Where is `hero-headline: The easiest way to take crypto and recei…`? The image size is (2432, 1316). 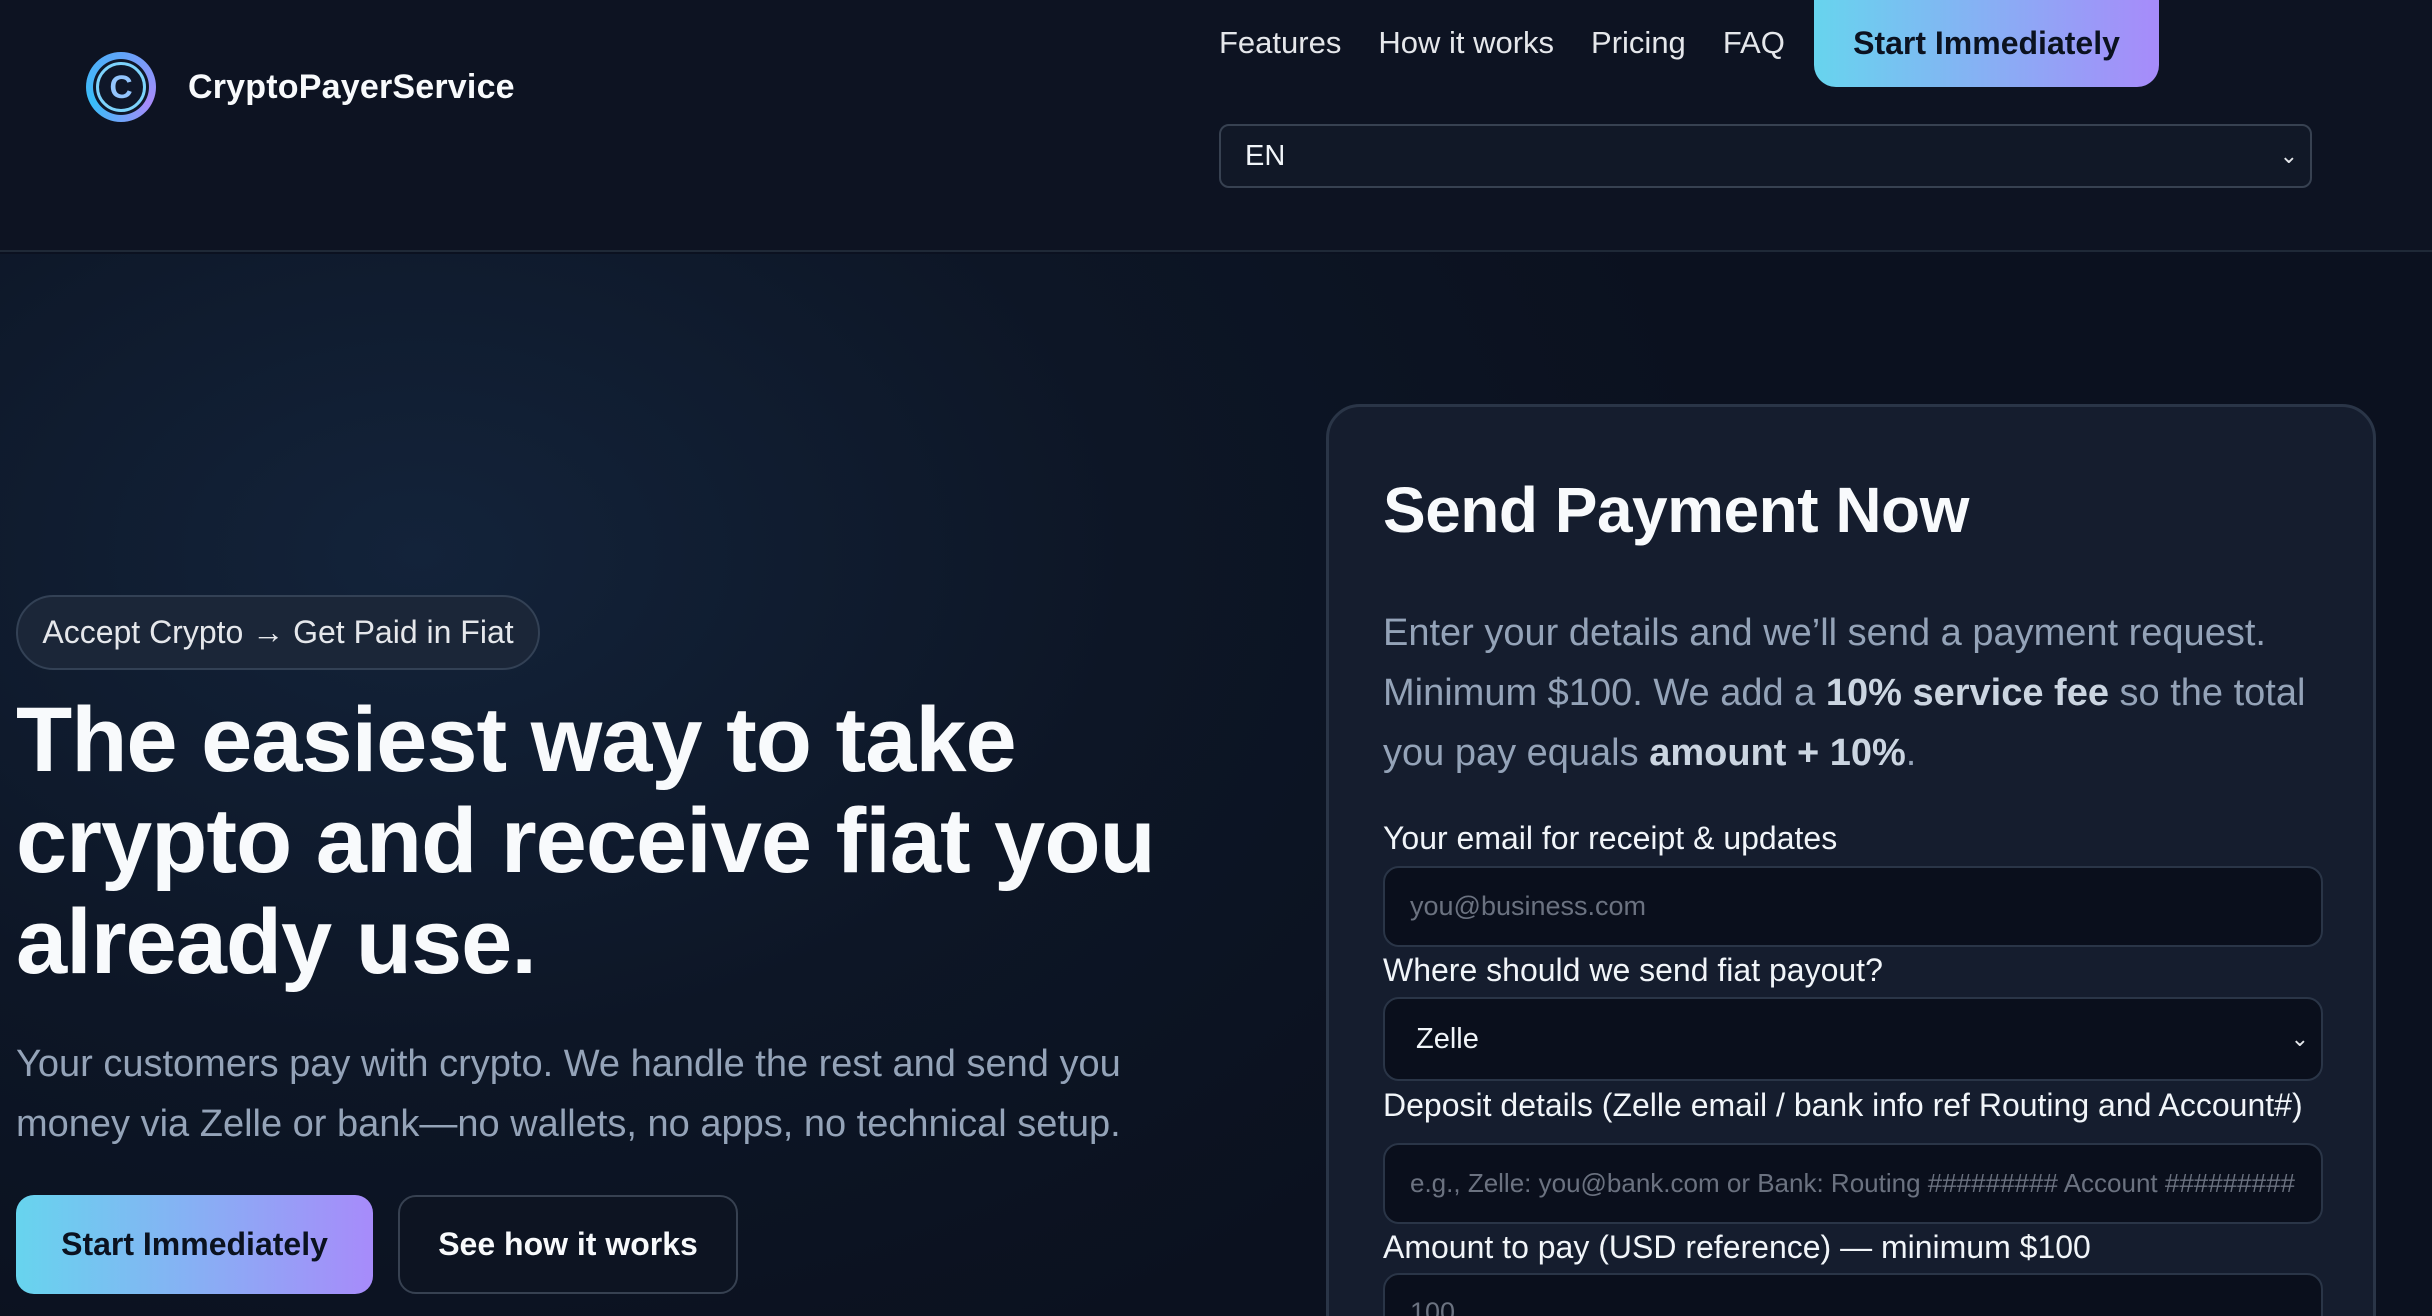 hero-headline: The easiest way to take crypto and recei… is located at coordinates (586, 841).